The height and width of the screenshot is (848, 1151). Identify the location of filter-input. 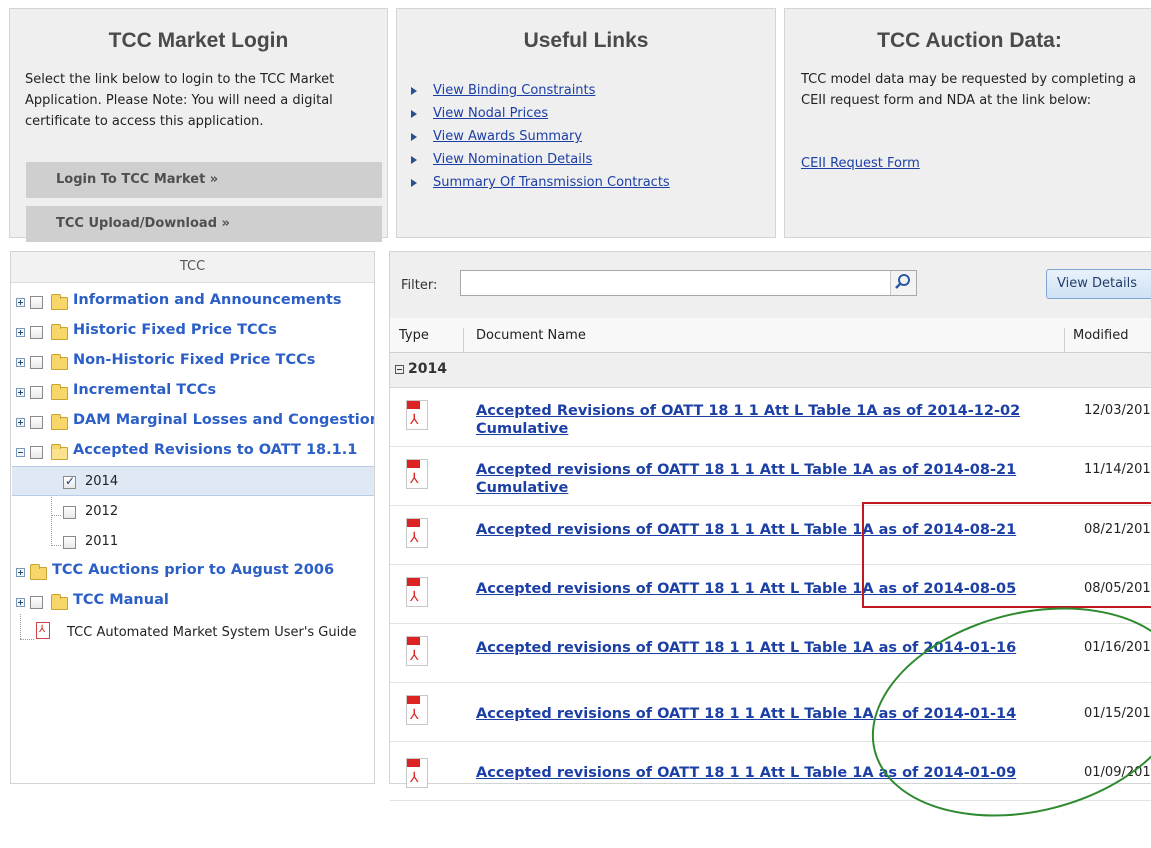
(688, 283).